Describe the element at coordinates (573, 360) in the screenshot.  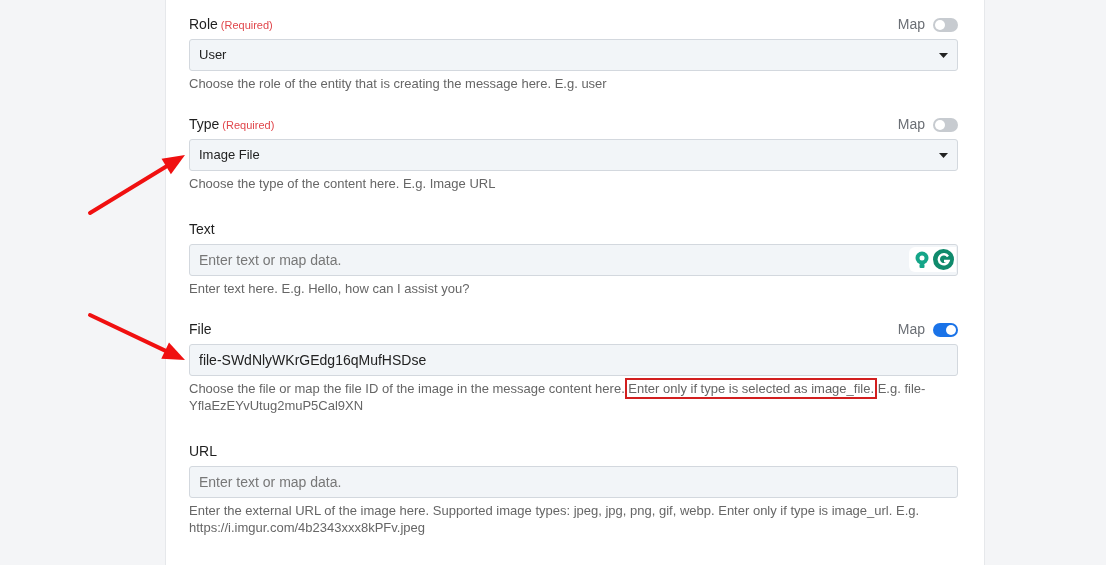
I see `text-input: file-SWdNlyWKrGEdg16qMufHSDse` at that location.